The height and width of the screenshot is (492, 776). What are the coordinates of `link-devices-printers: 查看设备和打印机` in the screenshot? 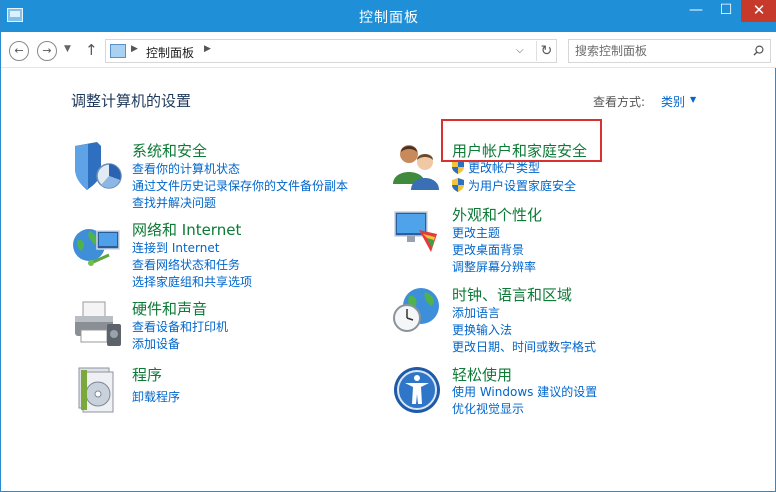 It's located at (180, 326).